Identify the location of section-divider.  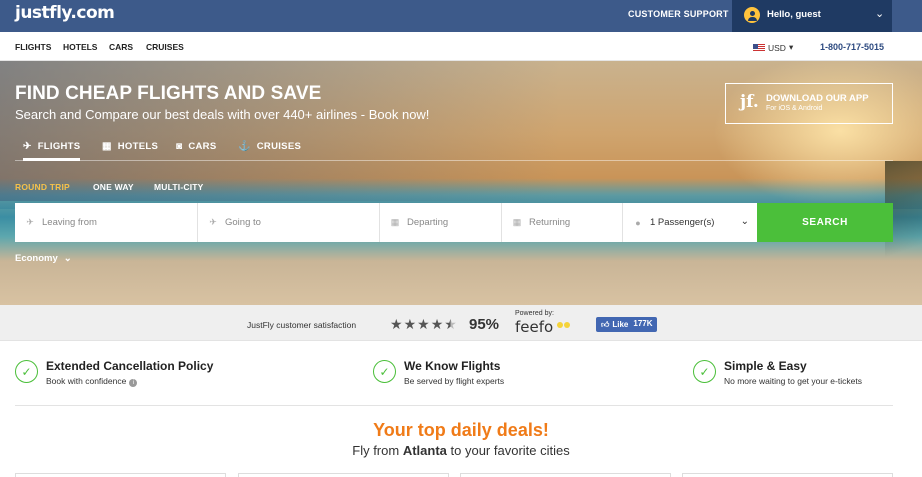
(454, 405).